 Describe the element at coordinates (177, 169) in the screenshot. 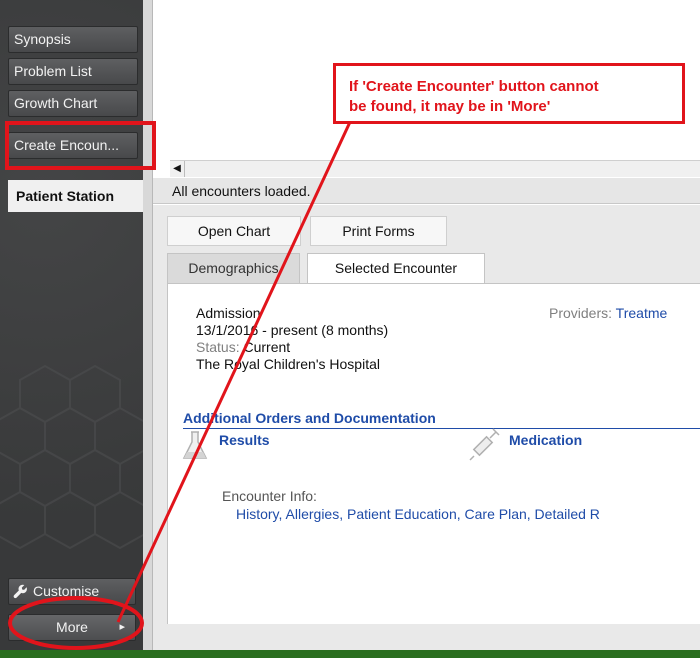

I see `scroll-left-icon: ◀` at that location.